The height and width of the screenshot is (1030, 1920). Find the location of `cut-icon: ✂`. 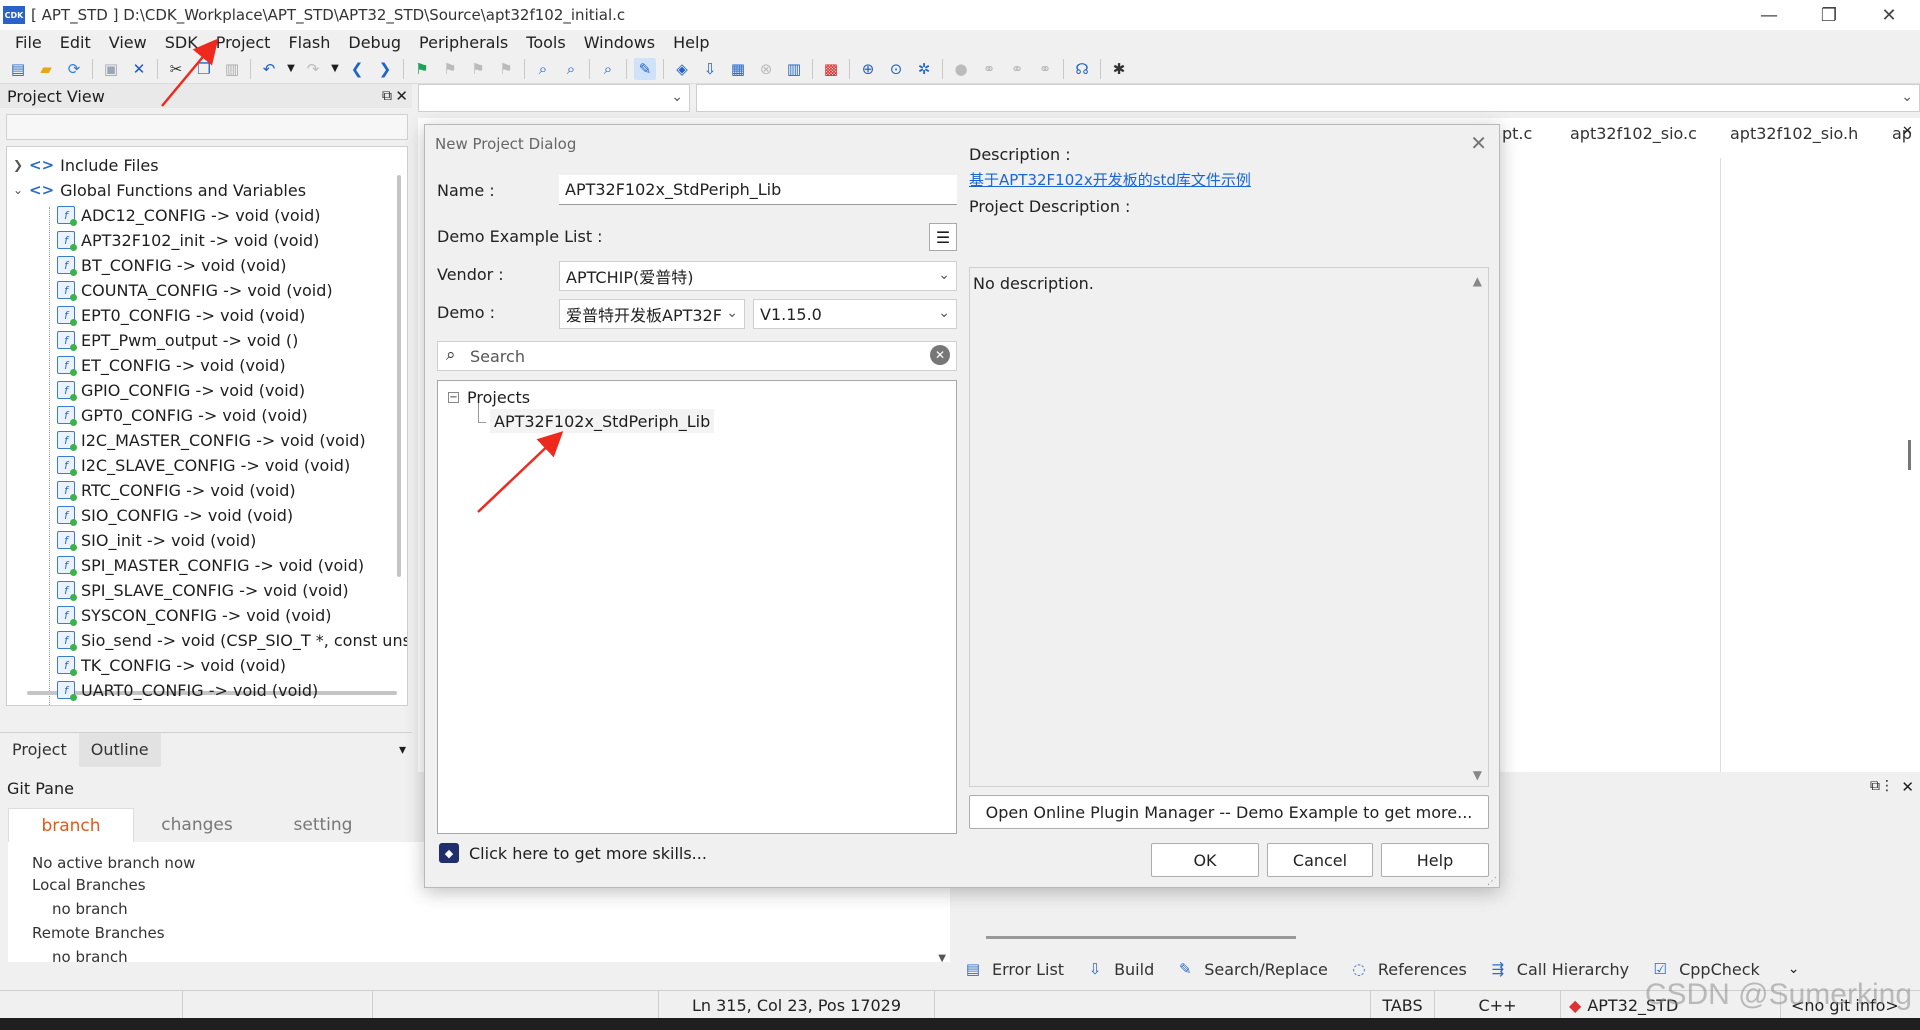

cut-icon: ✂ is located at coordinates (176, 69).